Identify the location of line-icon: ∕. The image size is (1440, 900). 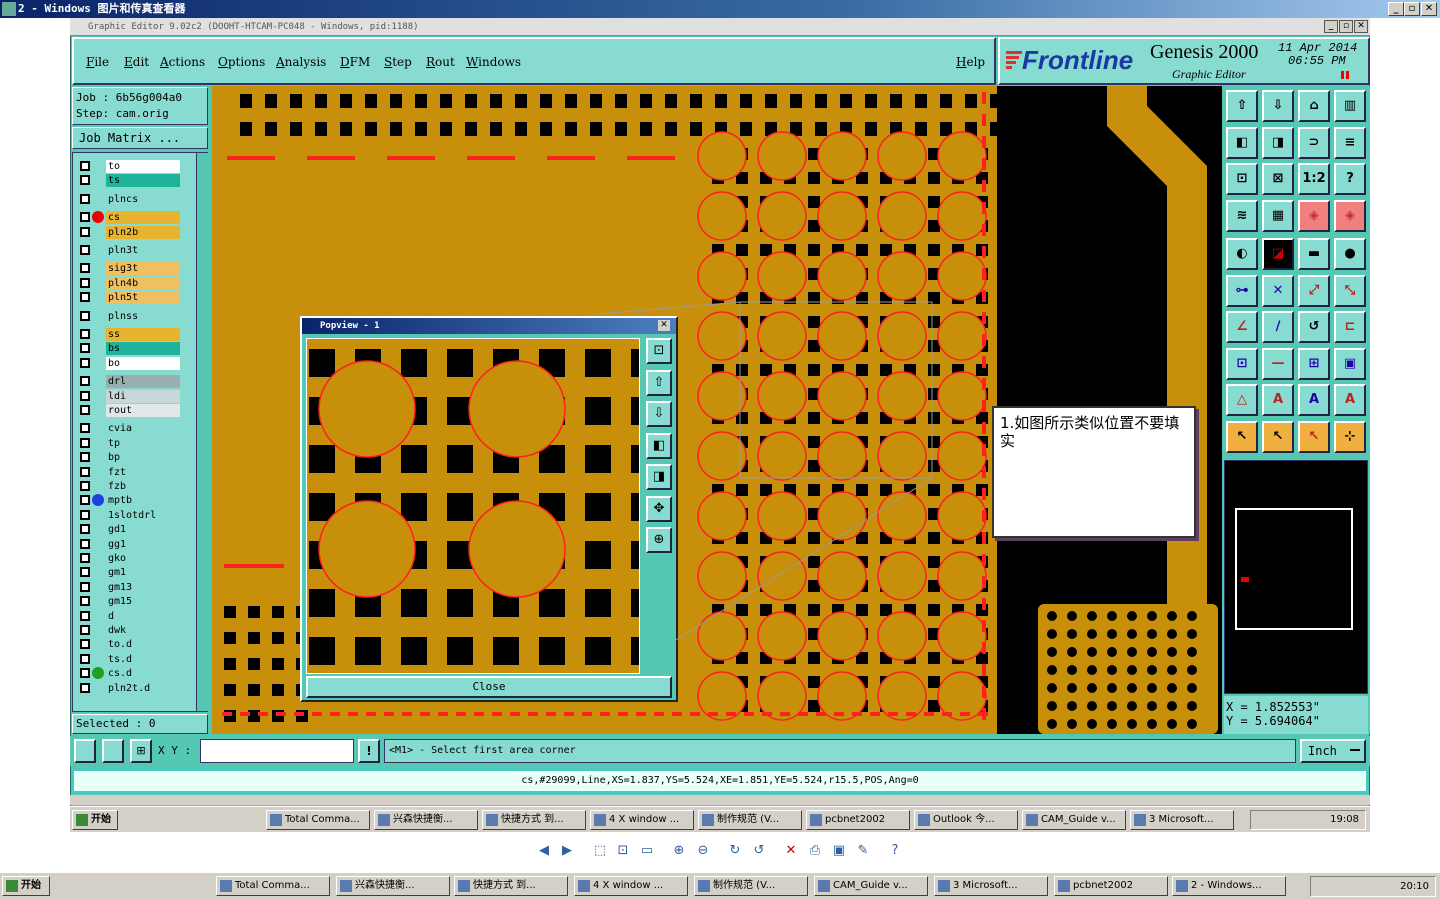
(1278, 327).